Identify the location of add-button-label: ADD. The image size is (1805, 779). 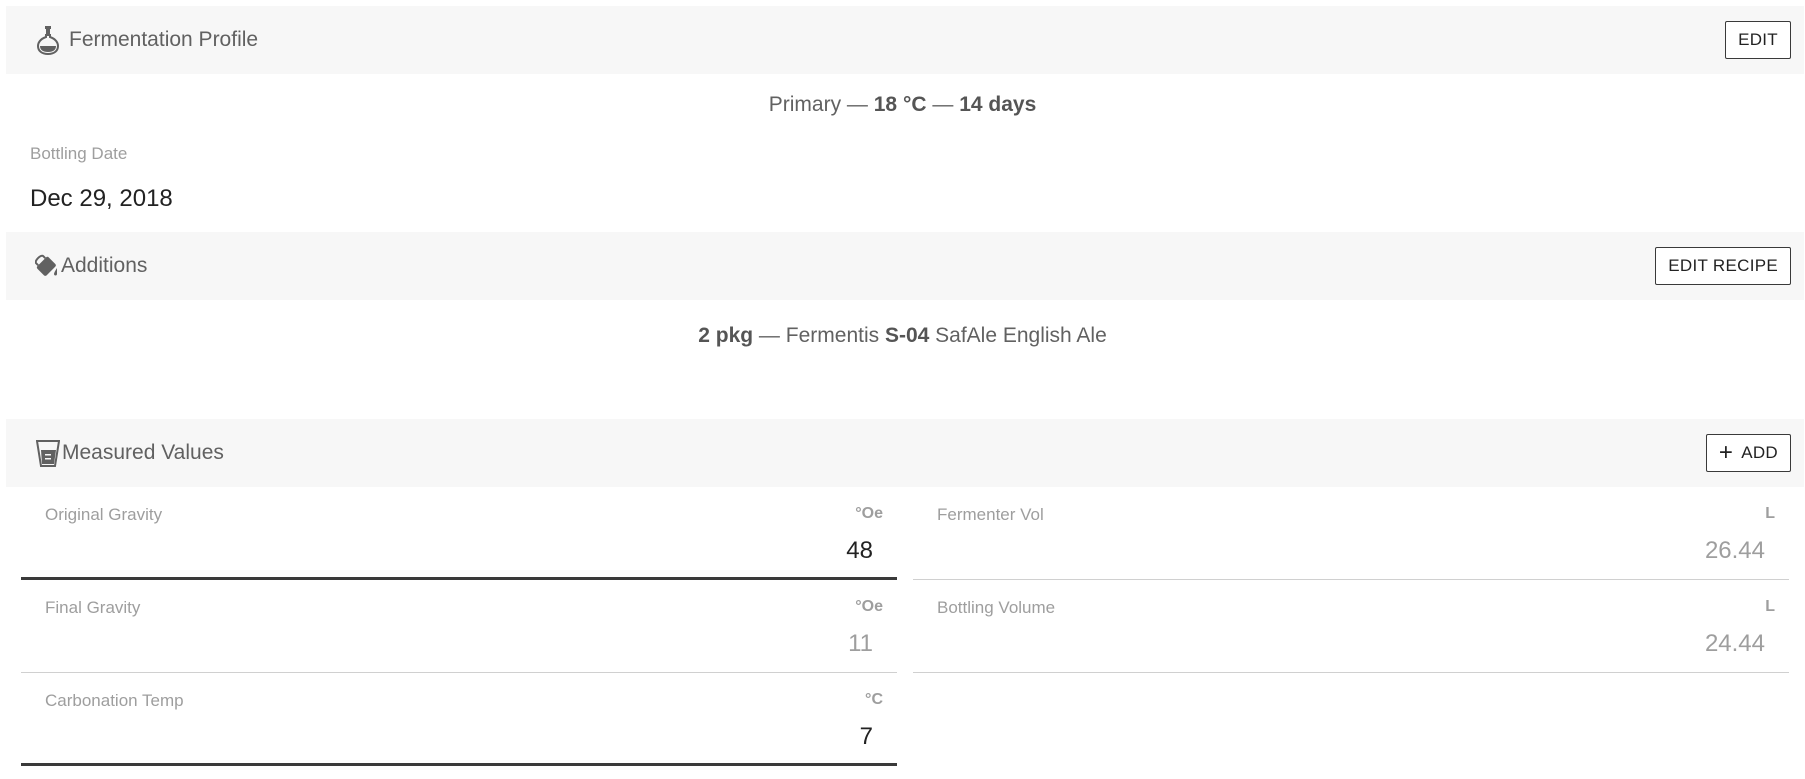
(1759, 452).